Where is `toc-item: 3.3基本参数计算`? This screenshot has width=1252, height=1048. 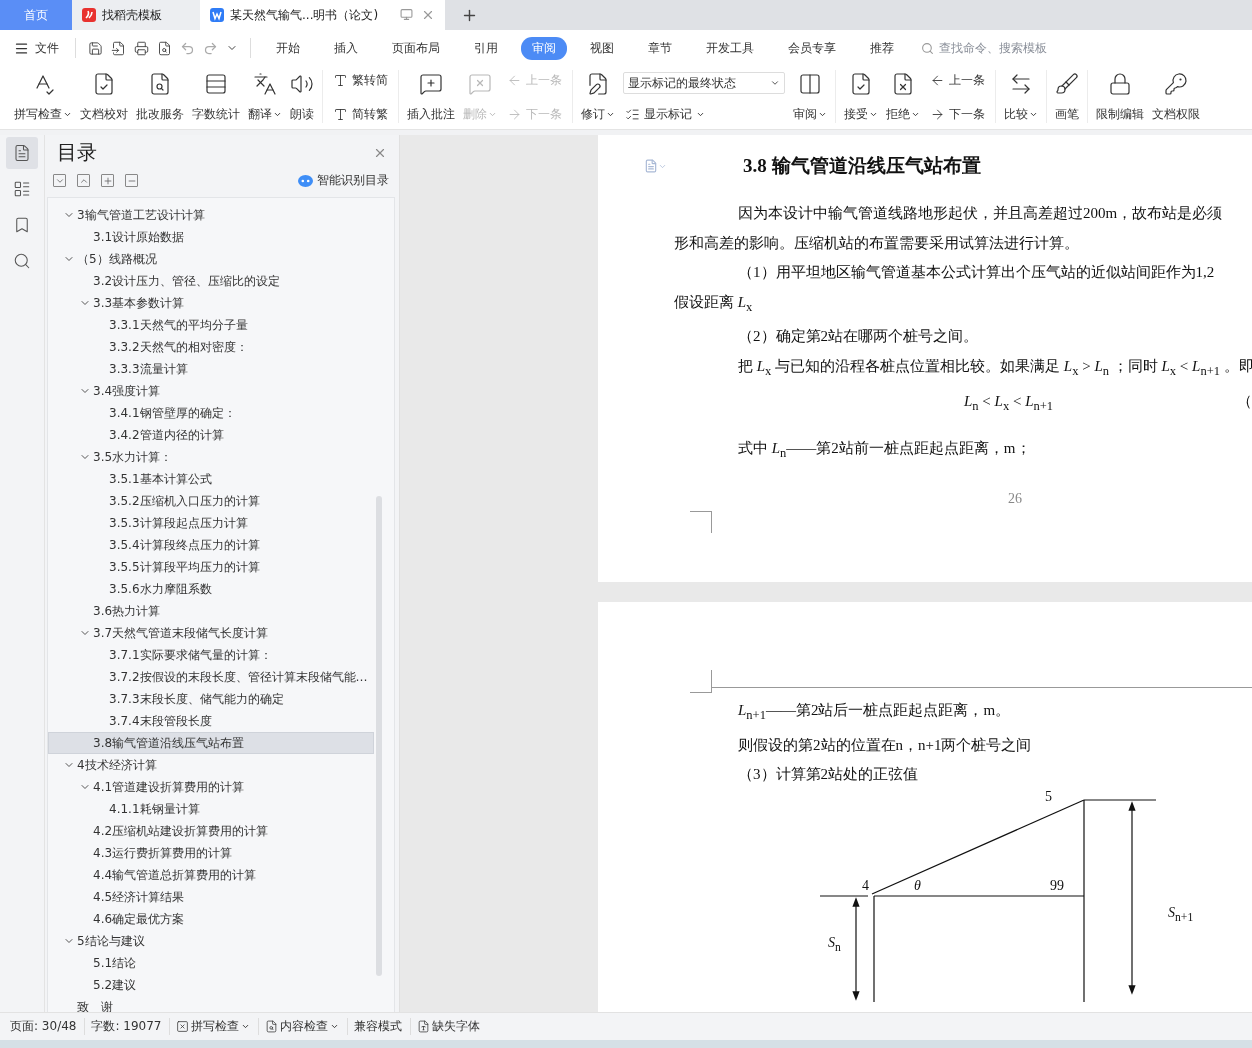
toc-item: 3.3基本参数计算 is located at coordinates (211, 303).